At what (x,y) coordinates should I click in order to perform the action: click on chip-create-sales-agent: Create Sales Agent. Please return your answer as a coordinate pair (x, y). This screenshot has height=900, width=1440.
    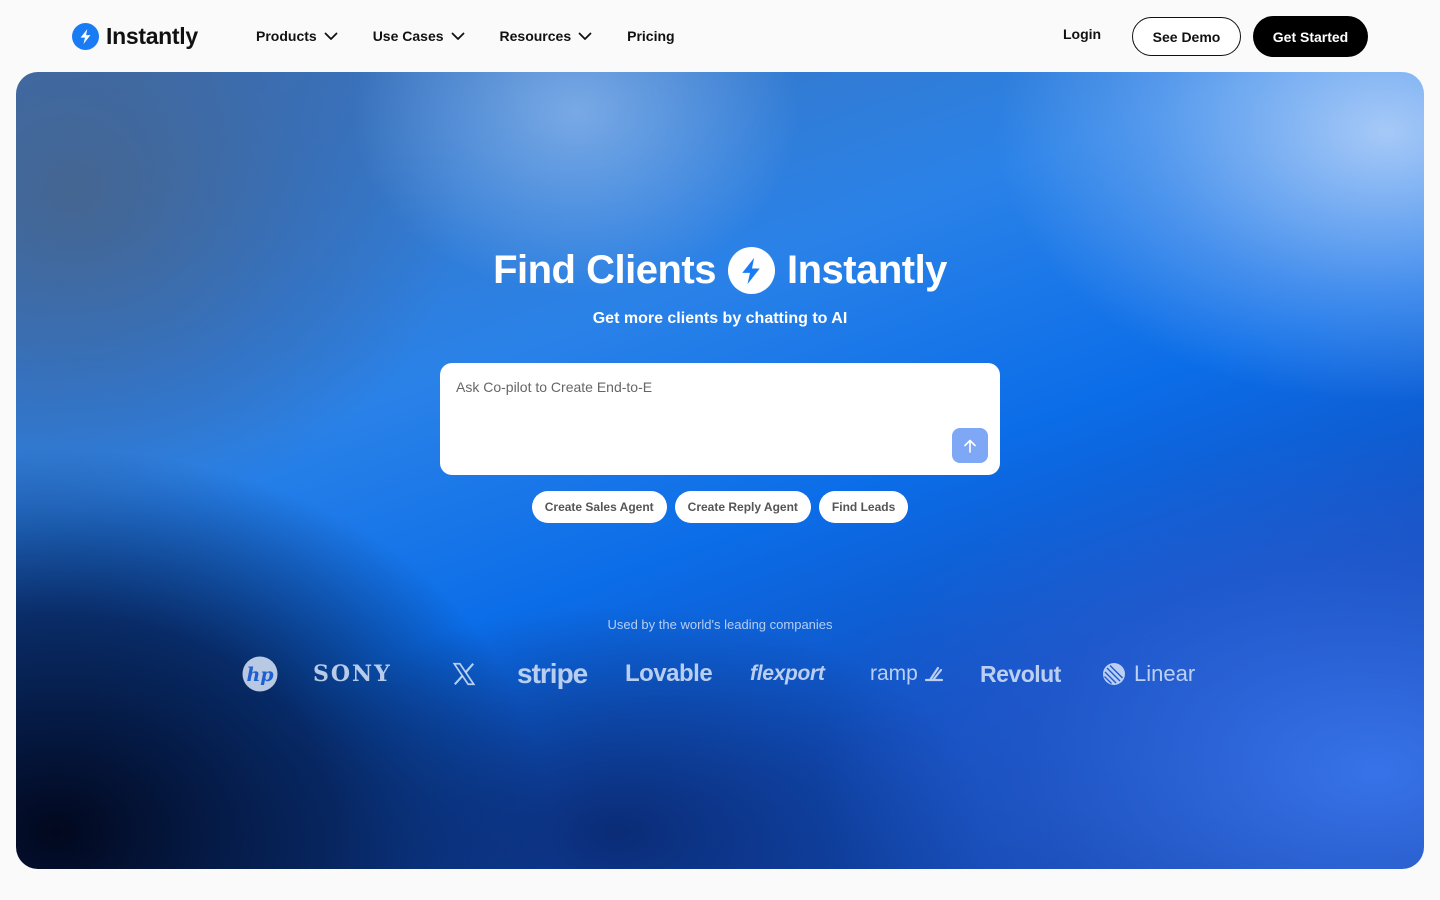
    Looking at the image, I should click on (599, 507).